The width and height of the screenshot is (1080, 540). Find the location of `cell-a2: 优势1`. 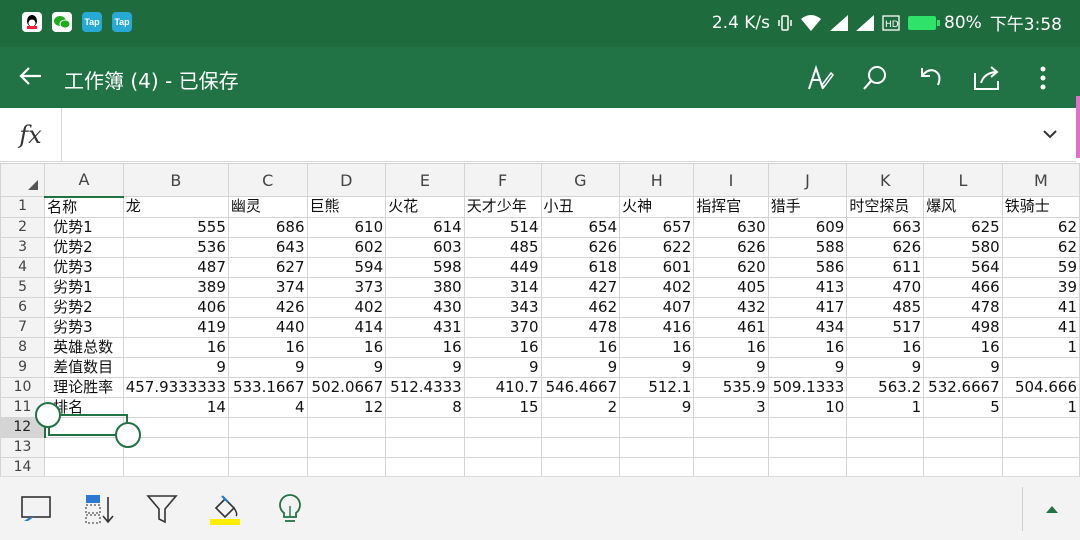

cell-a2: 优势1 is located at coordinates (84, 227).